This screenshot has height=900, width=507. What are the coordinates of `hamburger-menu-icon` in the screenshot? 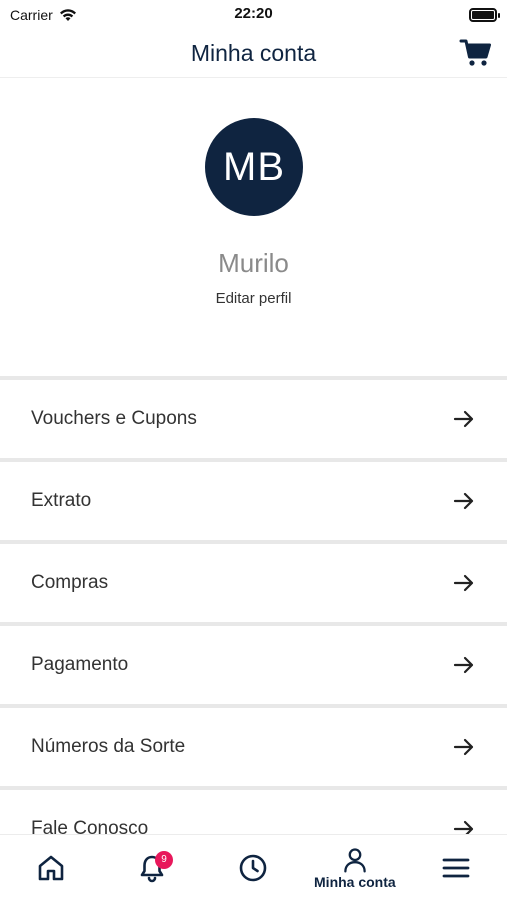 It's located at (456, 867).